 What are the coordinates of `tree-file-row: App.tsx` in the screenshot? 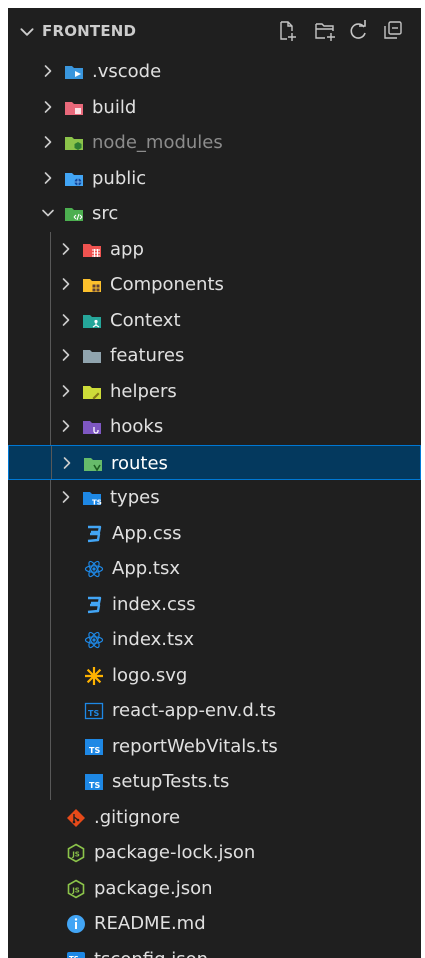 It's located at (214, 569).